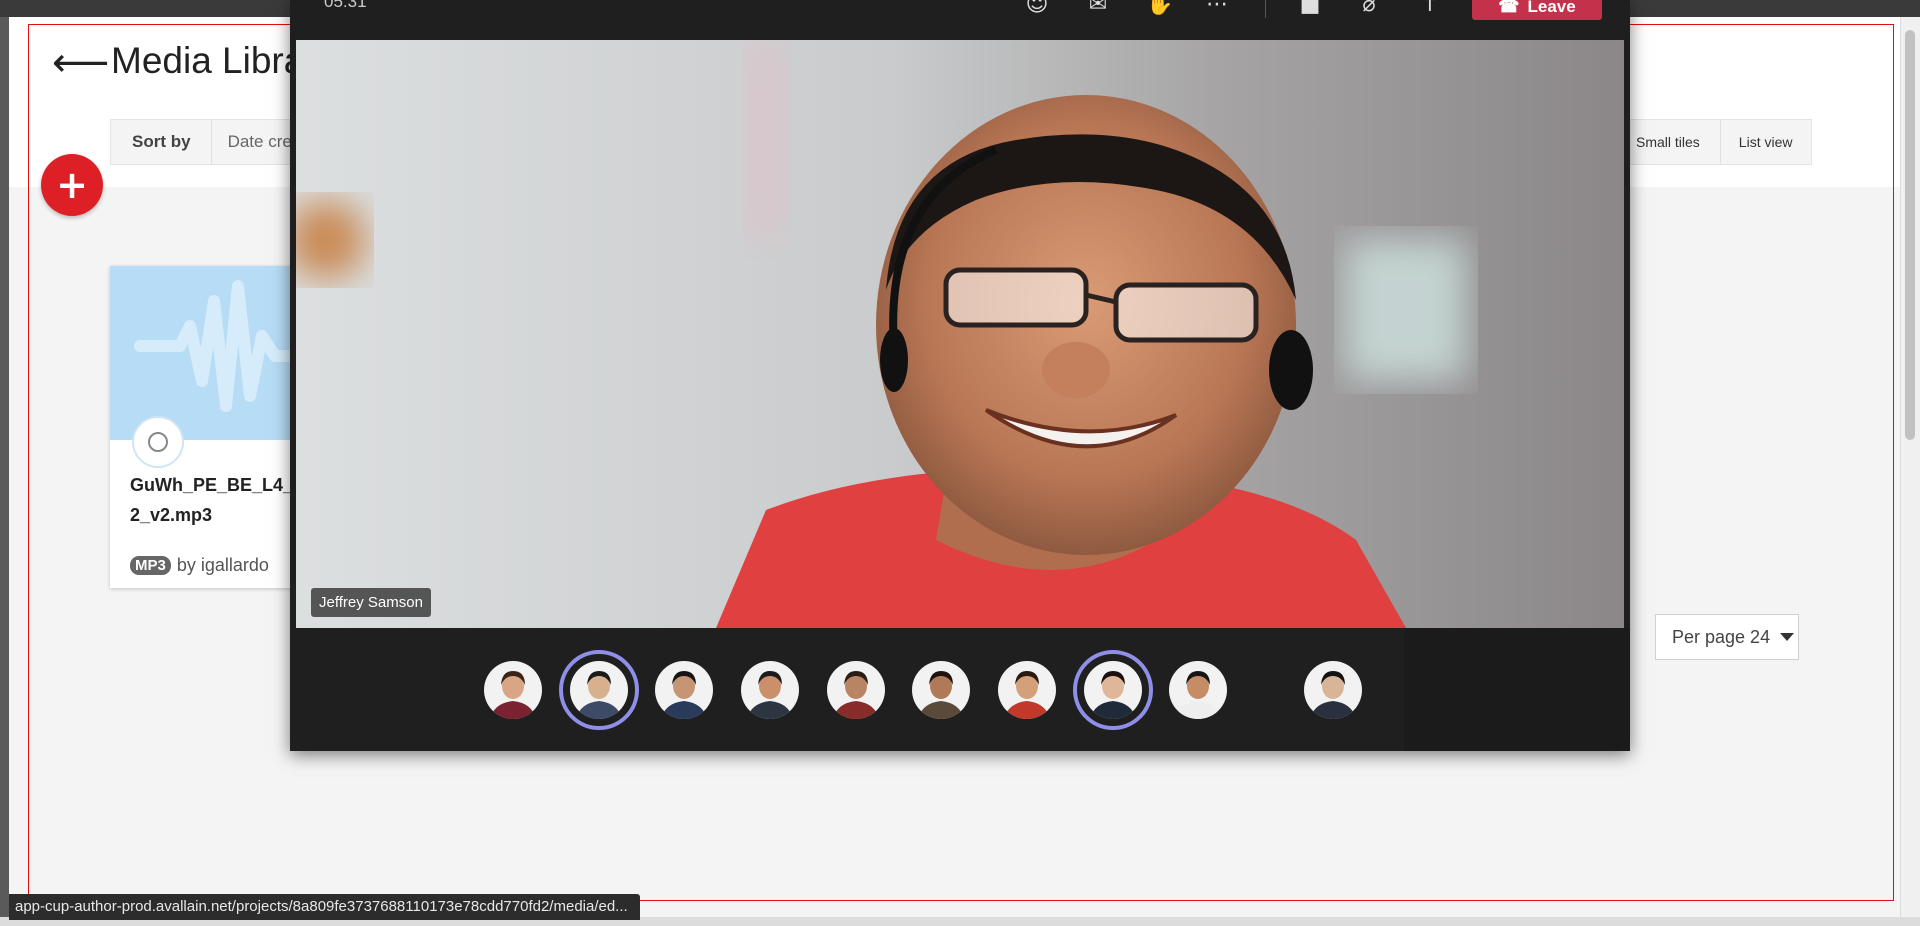 The height and width of the screenshot is (926, 1920). Describe the element at coordinates (1721, 636) in the screenshot. I see `per-page-label: Per page 24` at that location.